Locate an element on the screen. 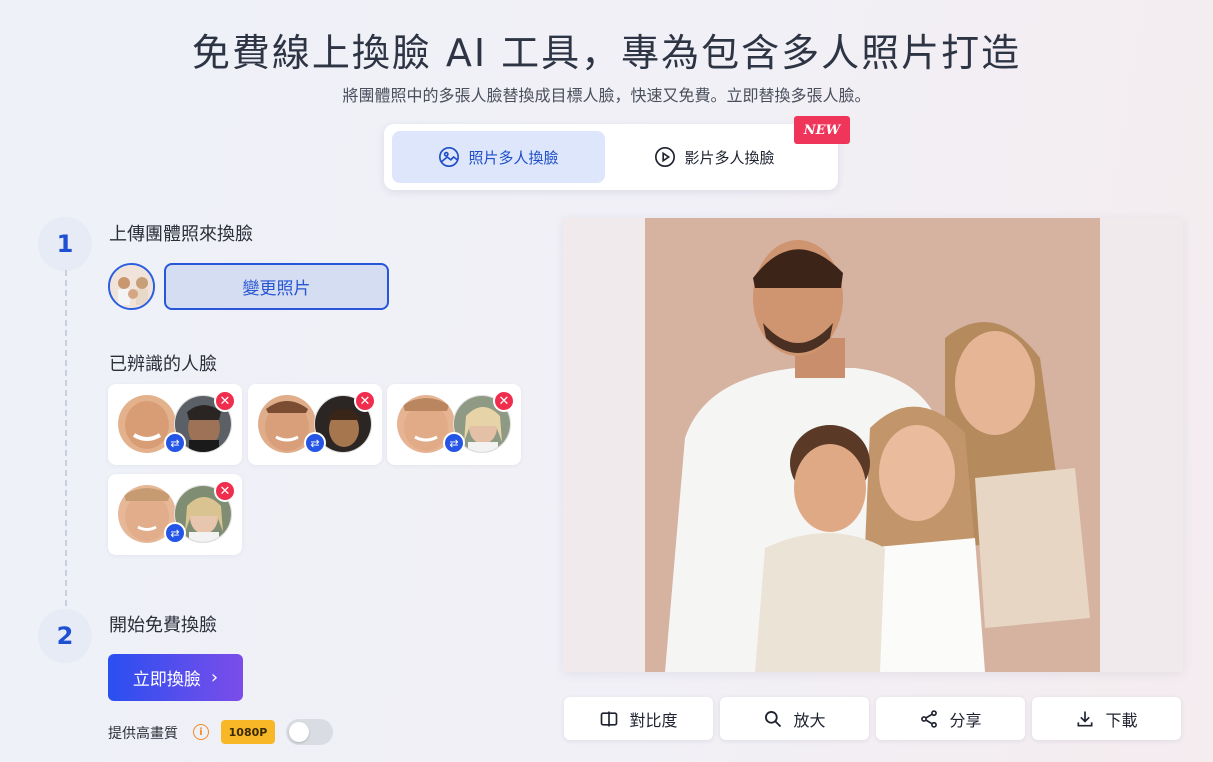 This screenshot has height=762, width=1213. page-title: 免費線上換臉 AI 工具，專為包含多人照片打造 is located at coordinates (606, 53).